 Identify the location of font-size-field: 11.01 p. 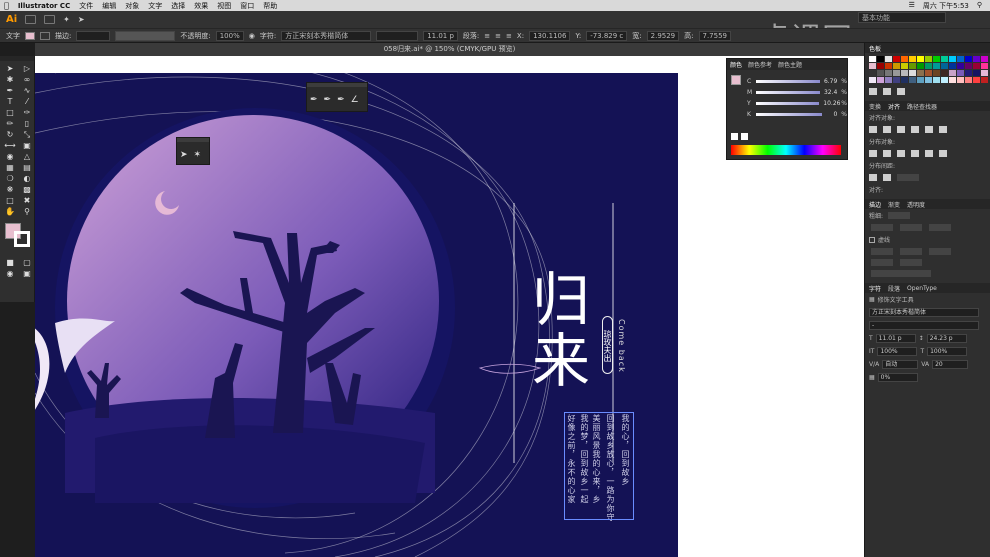
(895, 338).